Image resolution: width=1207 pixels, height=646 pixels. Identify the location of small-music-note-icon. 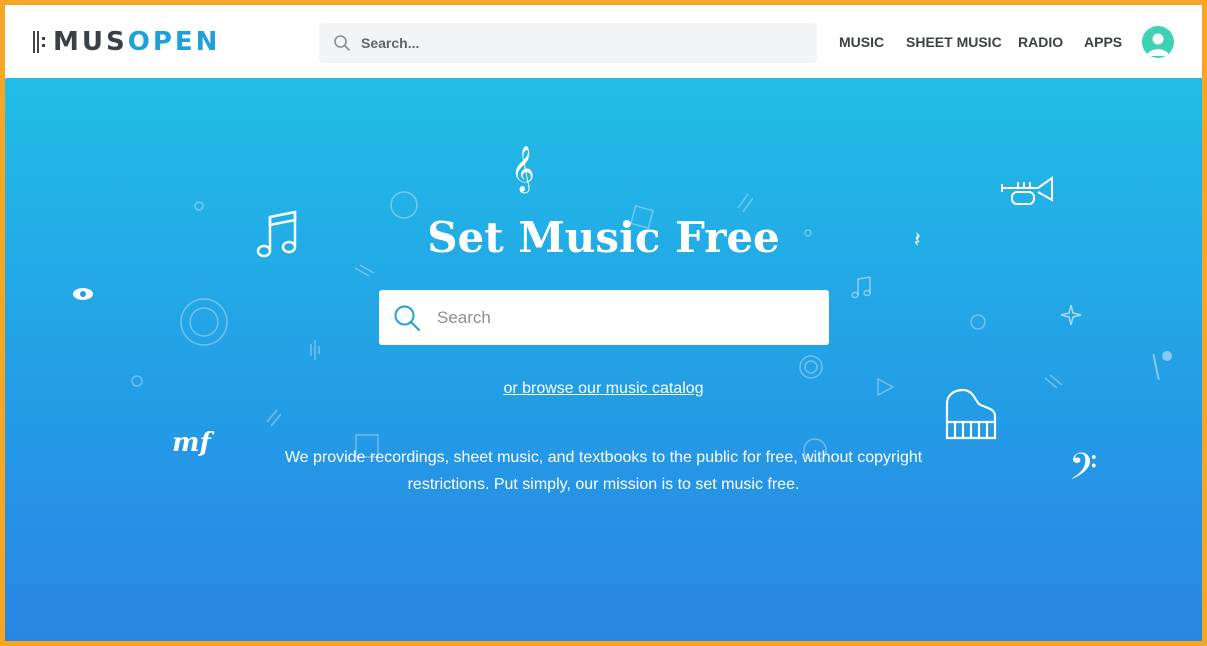
(861, 287).